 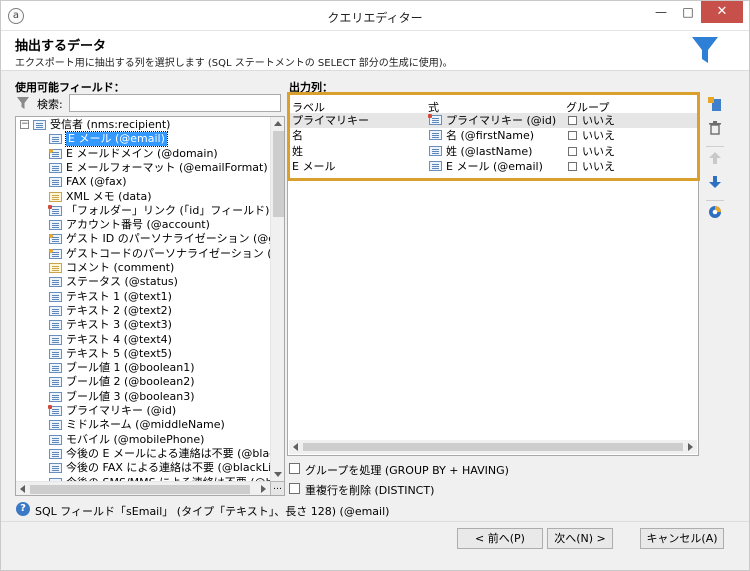 What do you see at coordinates (407, 470) in the screenshot?
I see `group-by-label: グループを処理 (GROUP BY + HAVING)` at bounding box center [407, 470].